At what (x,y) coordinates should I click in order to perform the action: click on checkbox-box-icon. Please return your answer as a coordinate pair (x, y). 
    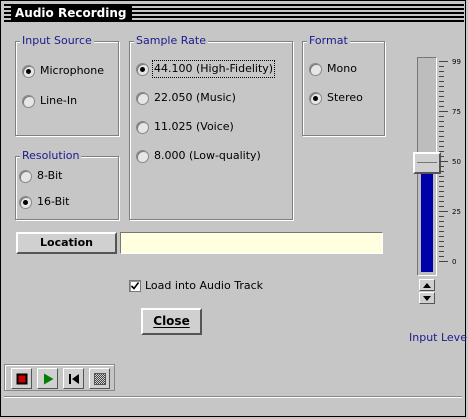
    Looking at the image, I should click on (135, 286).